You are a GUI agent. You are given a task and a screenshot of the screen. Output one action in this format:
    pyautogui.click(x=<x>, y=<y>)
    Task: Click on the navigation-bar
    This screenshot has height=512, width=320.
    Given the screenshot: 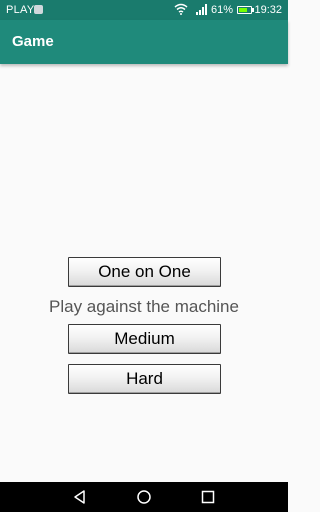 What is the action you would take?
    pyautogui.click(x=144, y=497)
    